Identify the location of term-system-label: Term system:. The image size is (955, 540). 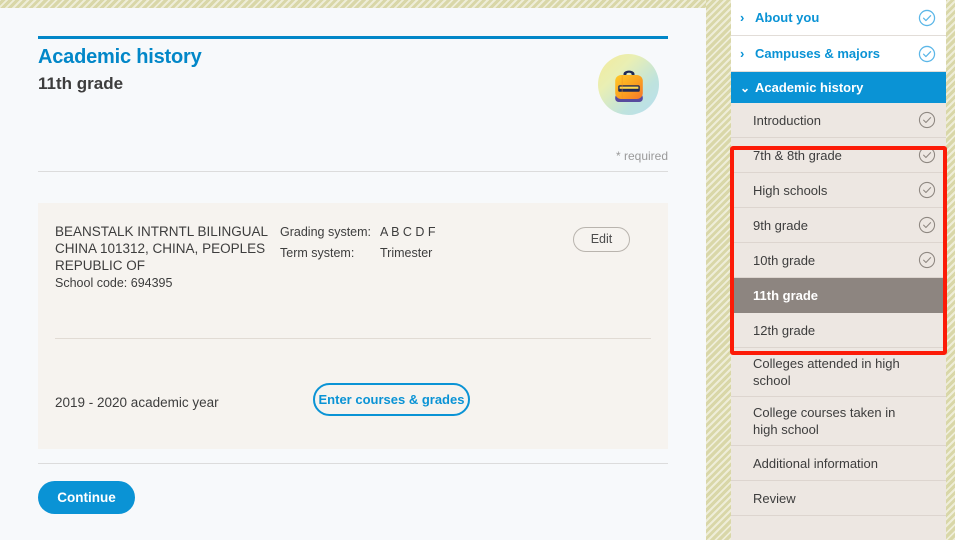
(317, 253).